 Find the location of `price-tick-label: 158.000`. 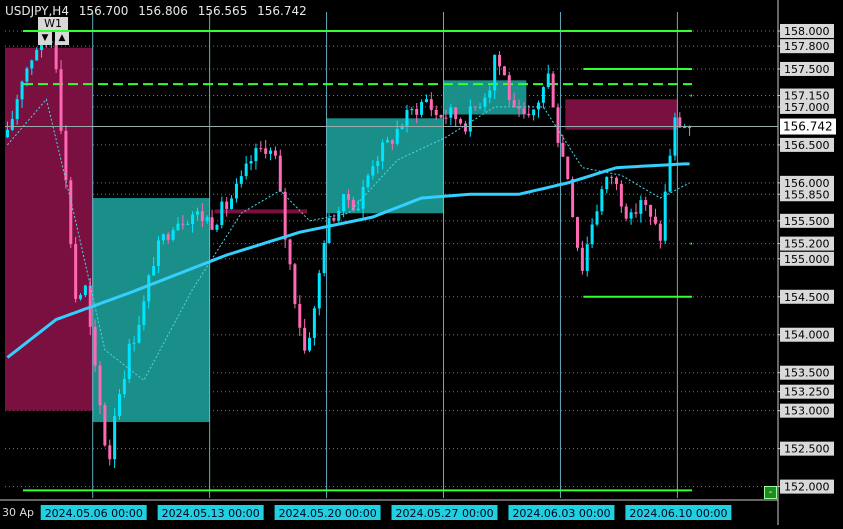

price-tick-label: 158.000 is located at coordinates (807, 31).